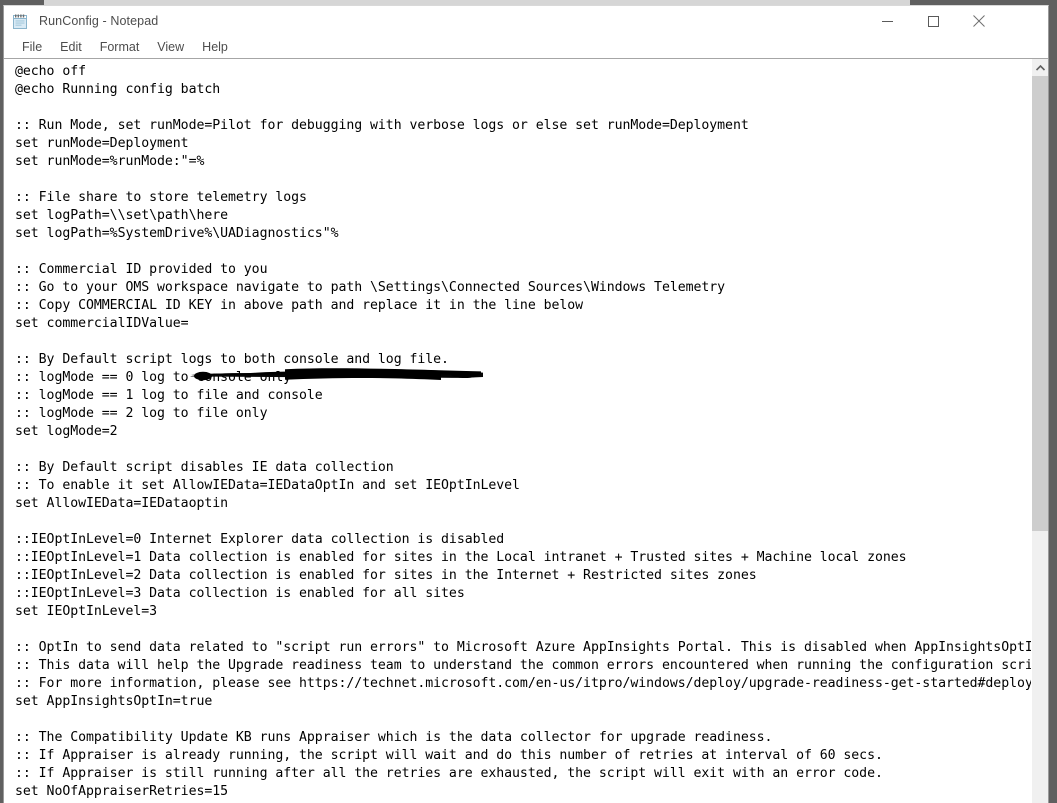  What do you see at coordinates (32, 47) in the screenshot?
I see `menu-item-file: File` at bounding box center [32, 47].